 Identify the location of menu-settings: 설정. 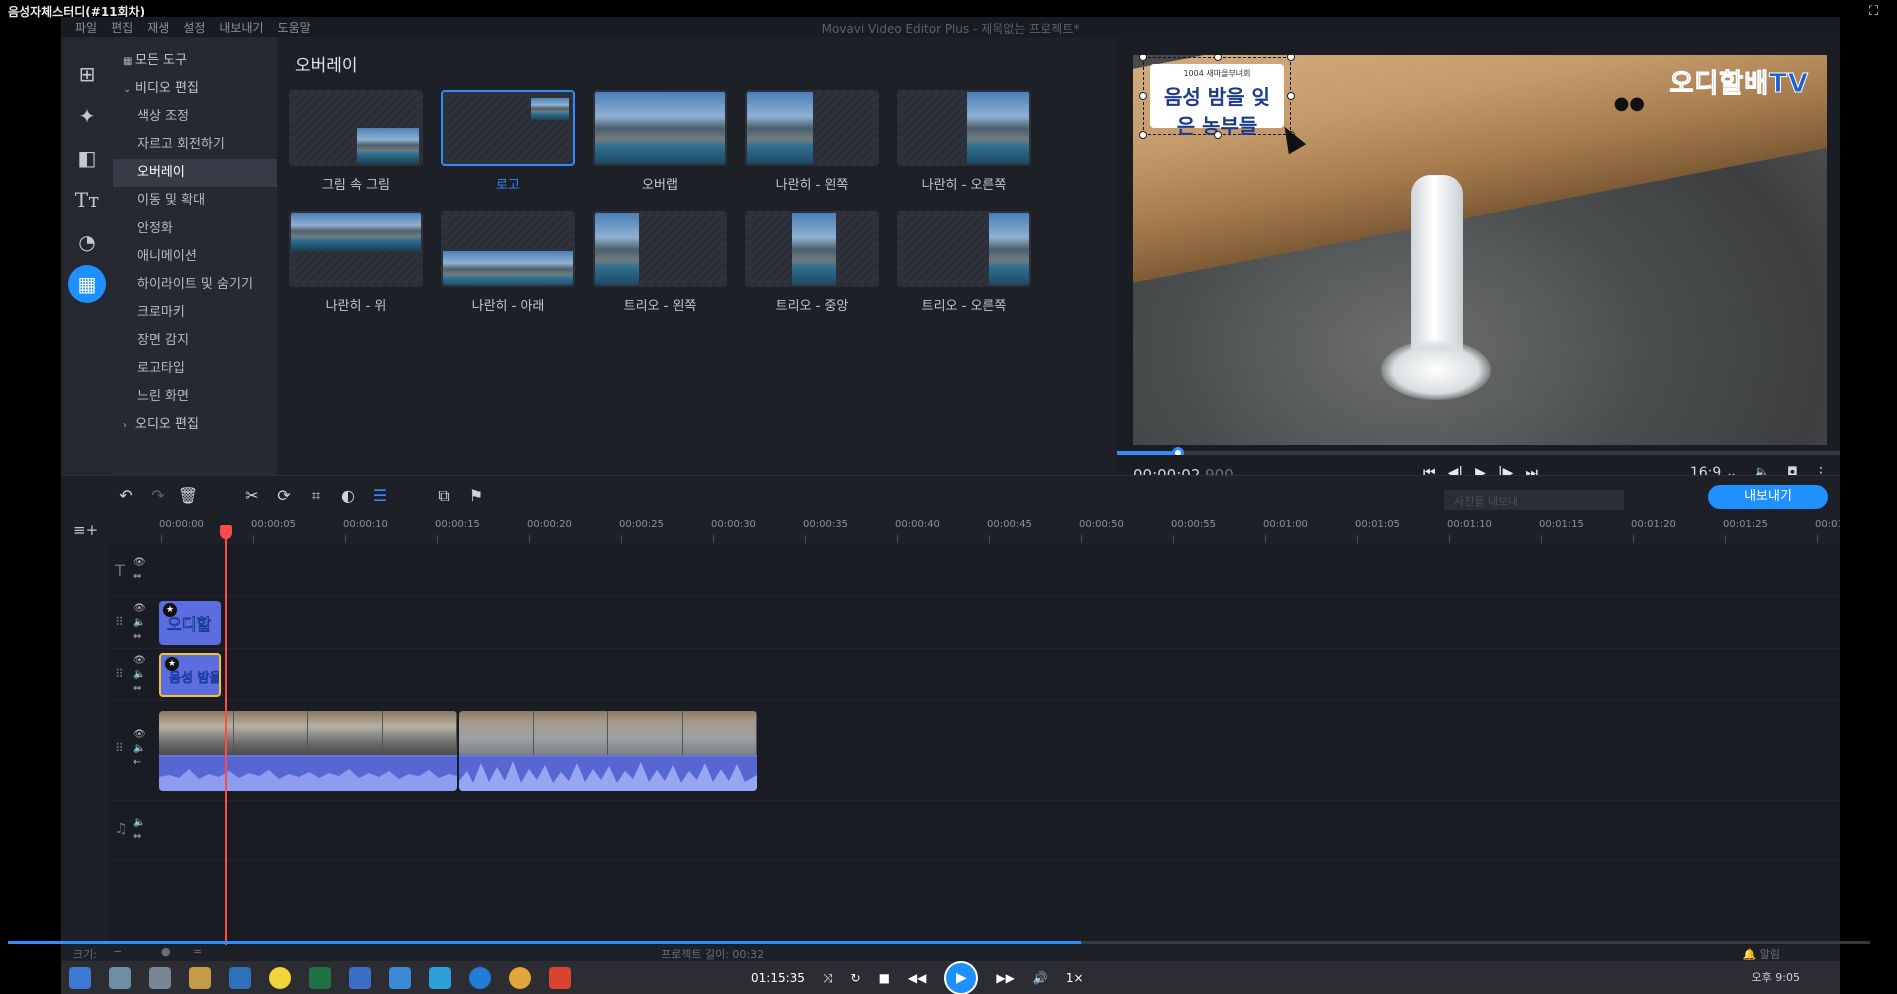
(194, 28).